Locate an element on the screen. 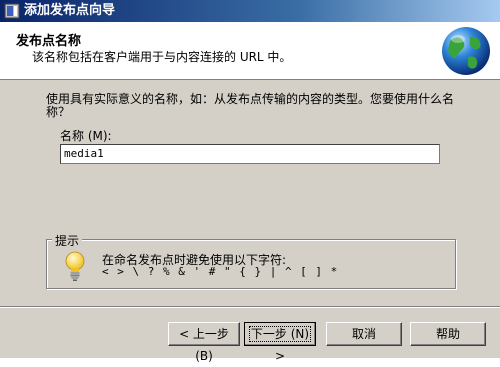 This screenshot has width=500, height=367. footer-divider is located at coordinates (250, 307).